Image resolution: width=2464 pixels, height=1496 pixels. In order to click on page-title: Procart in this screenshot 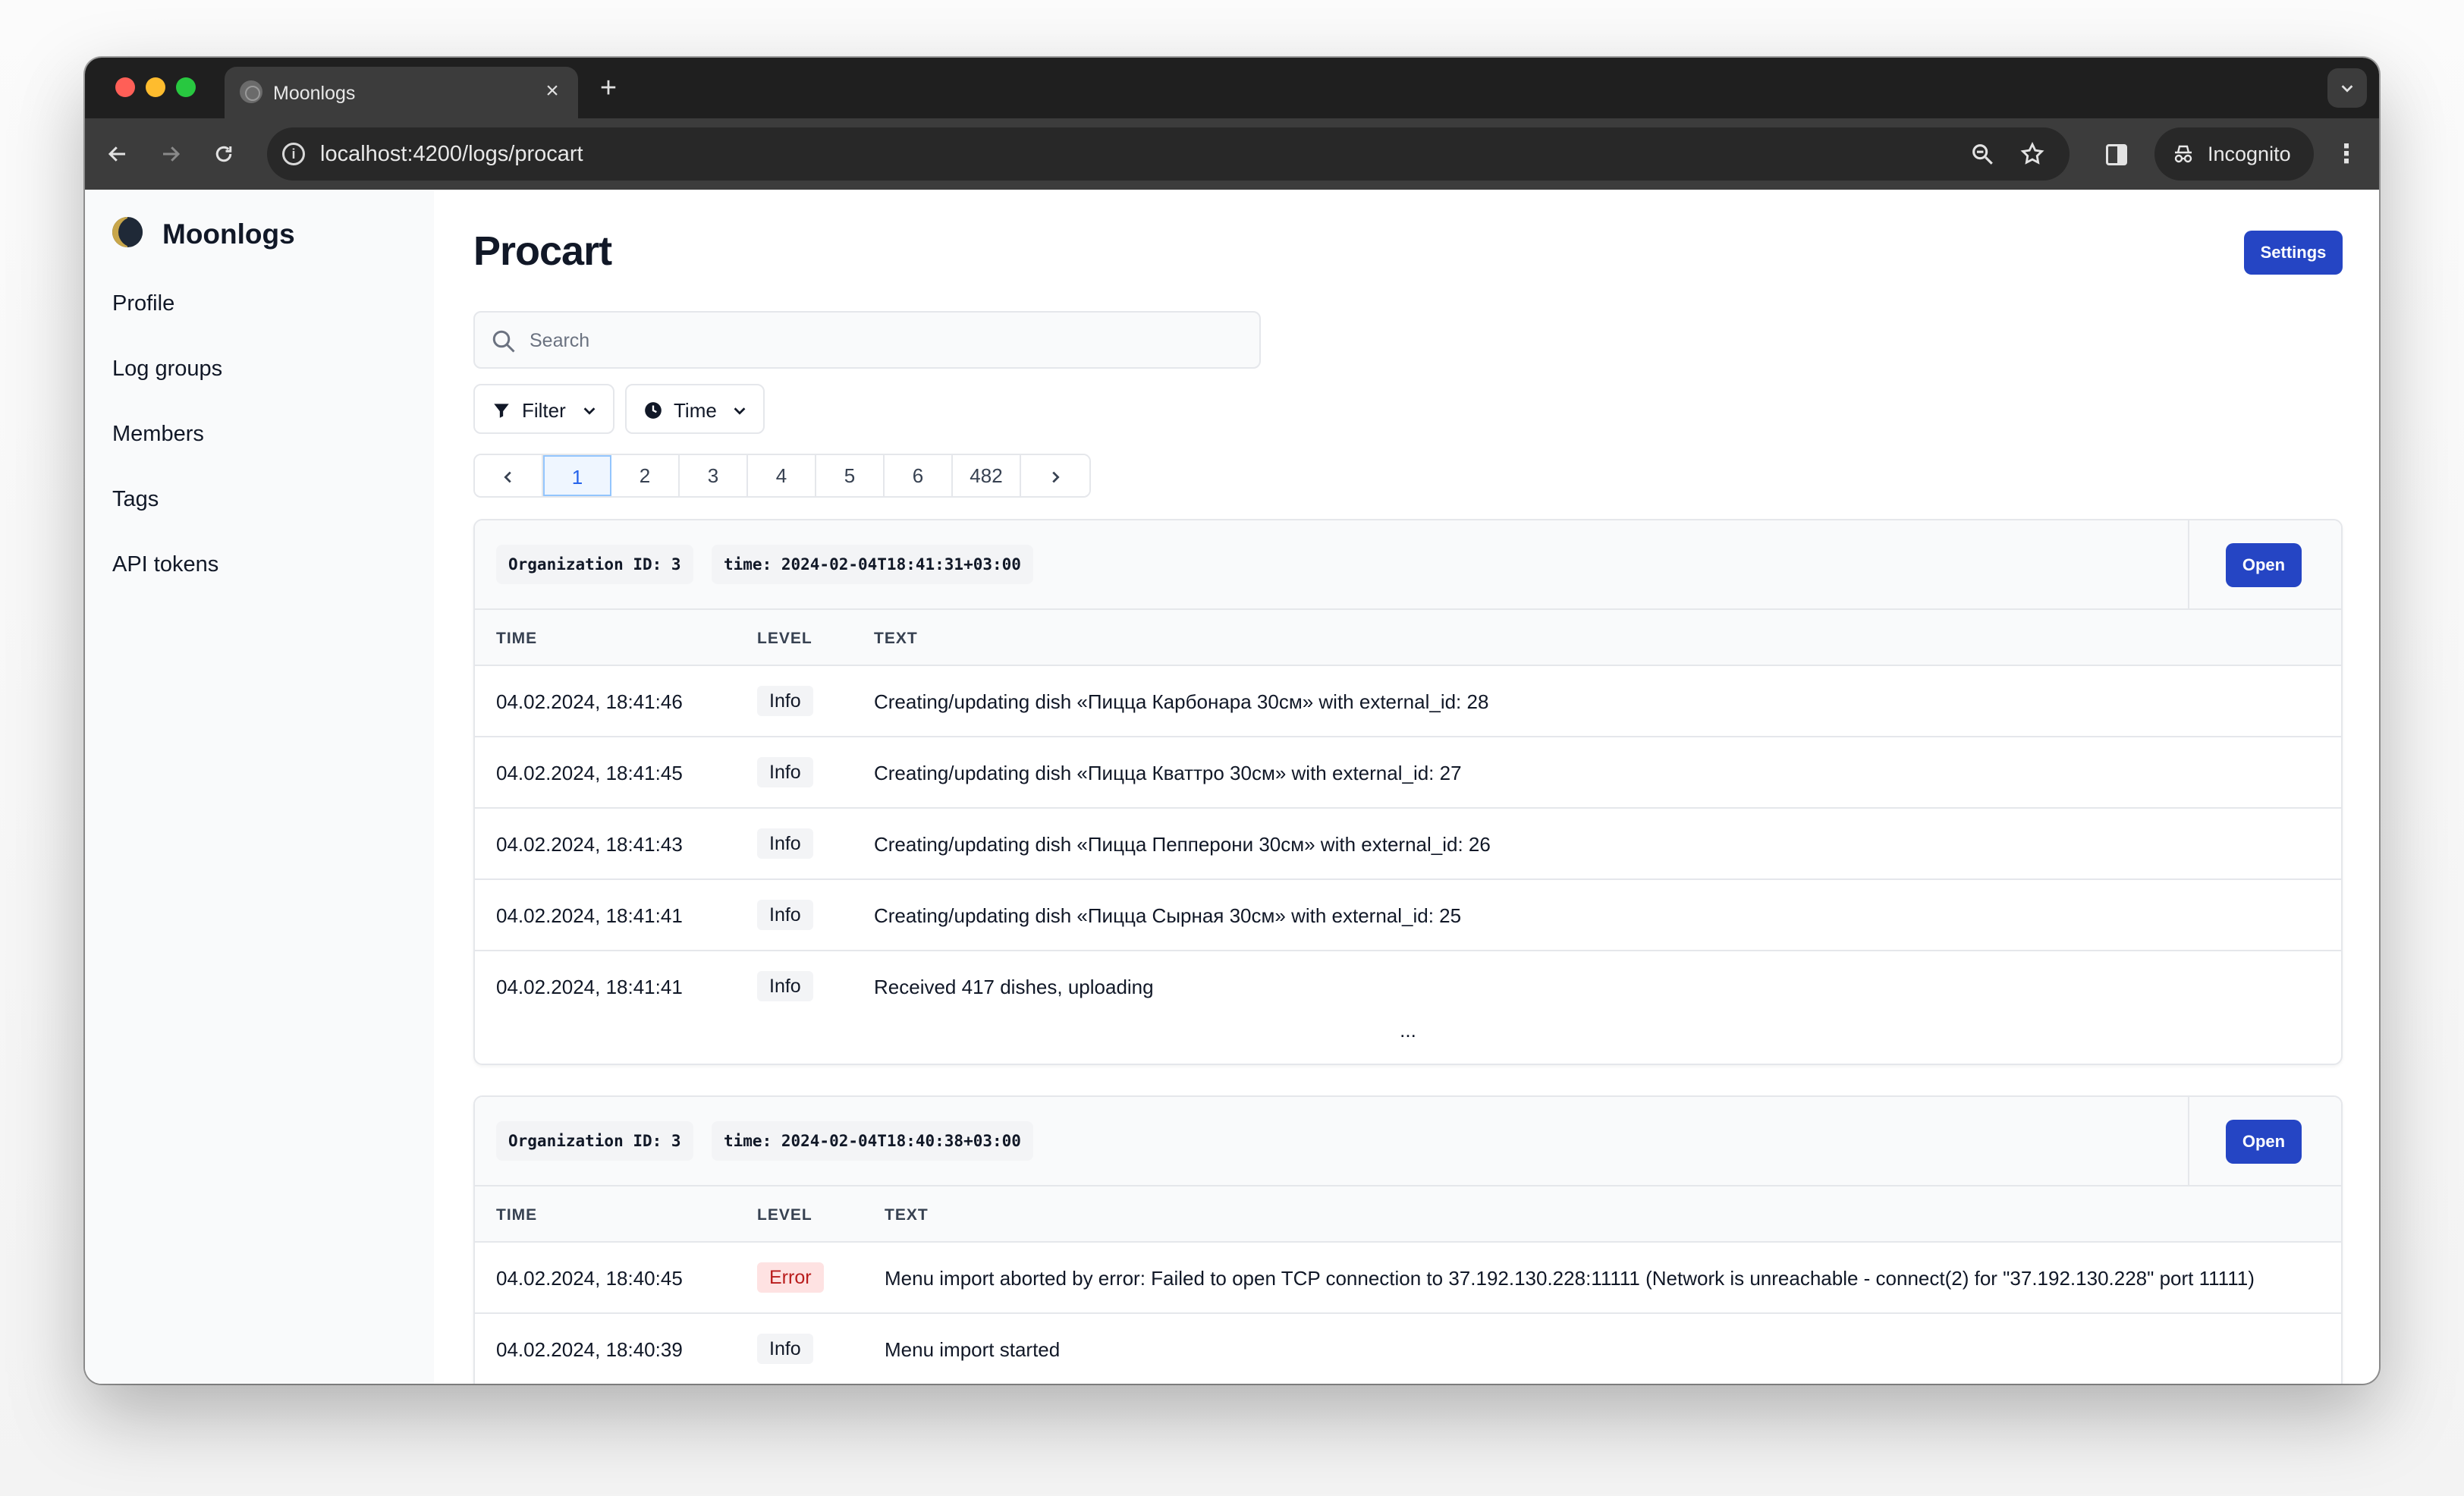, I will do `click(542, 251)`.